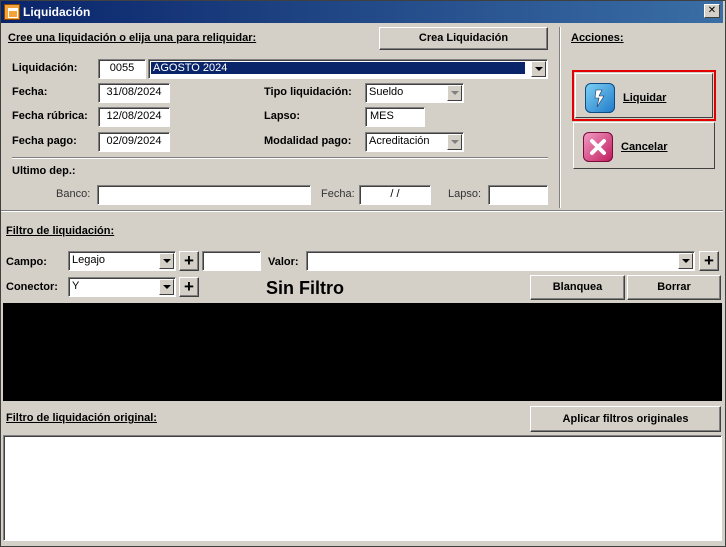 Image resolution: width=726 pixels, height=547 pixels. I want to click on dep-lapso-label: Lapso:, so click(465, 194).